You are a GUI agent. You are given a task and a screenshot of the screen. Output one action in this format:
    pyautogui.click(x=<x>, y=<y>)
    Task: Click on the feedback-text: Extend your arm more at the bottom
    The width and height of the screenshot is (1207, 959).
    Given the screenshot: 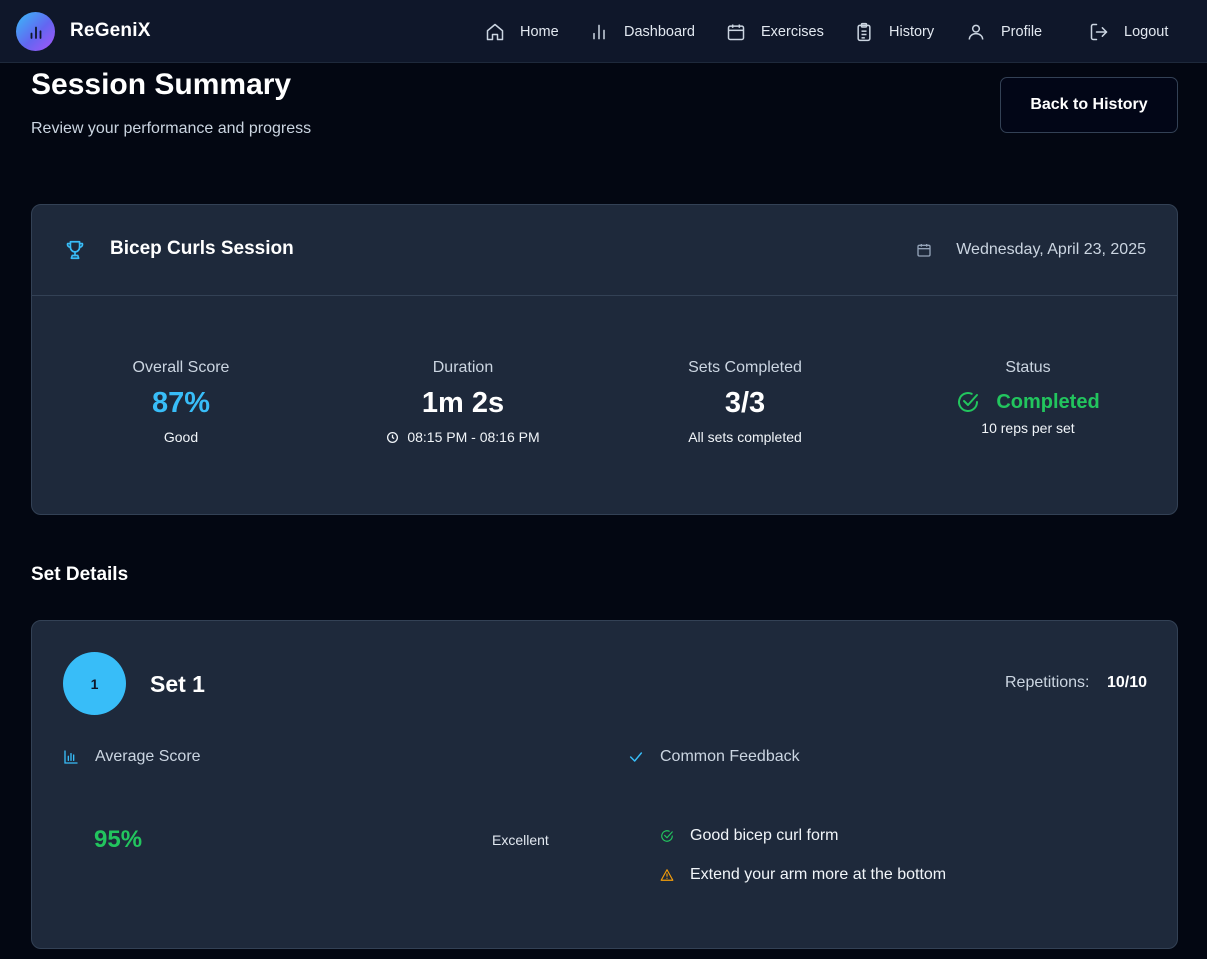 What is the action you would take?
    pyautogui.click(x=818, y=874)
    